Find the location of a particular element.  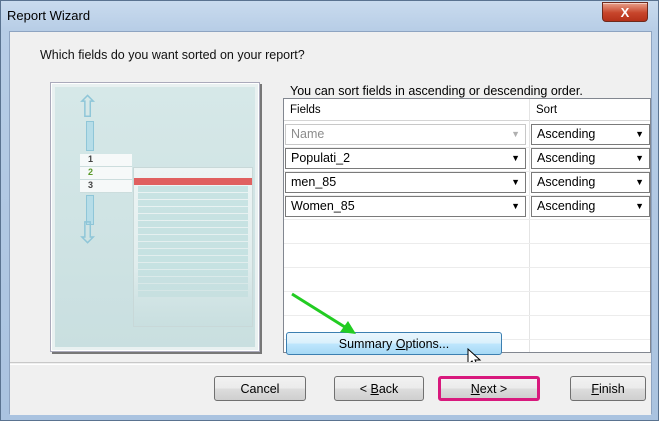

cancel-label: Cancel is located at coordinates (260, 388).